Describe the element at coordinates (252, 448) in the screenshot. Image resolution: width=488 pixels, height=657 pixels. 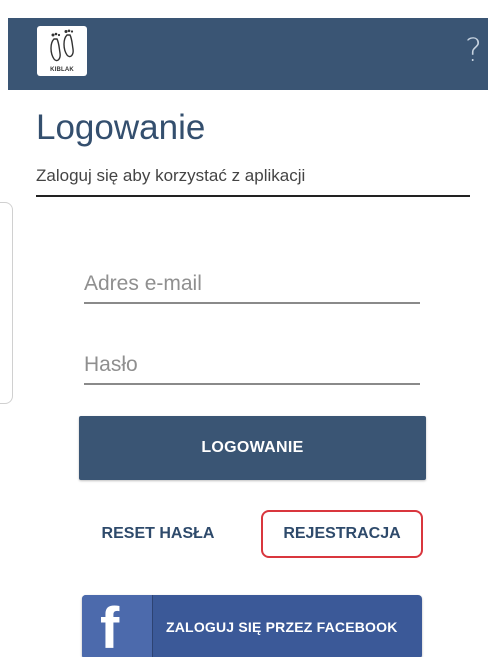
I see `login-button: LOGOWANIE` at that location.